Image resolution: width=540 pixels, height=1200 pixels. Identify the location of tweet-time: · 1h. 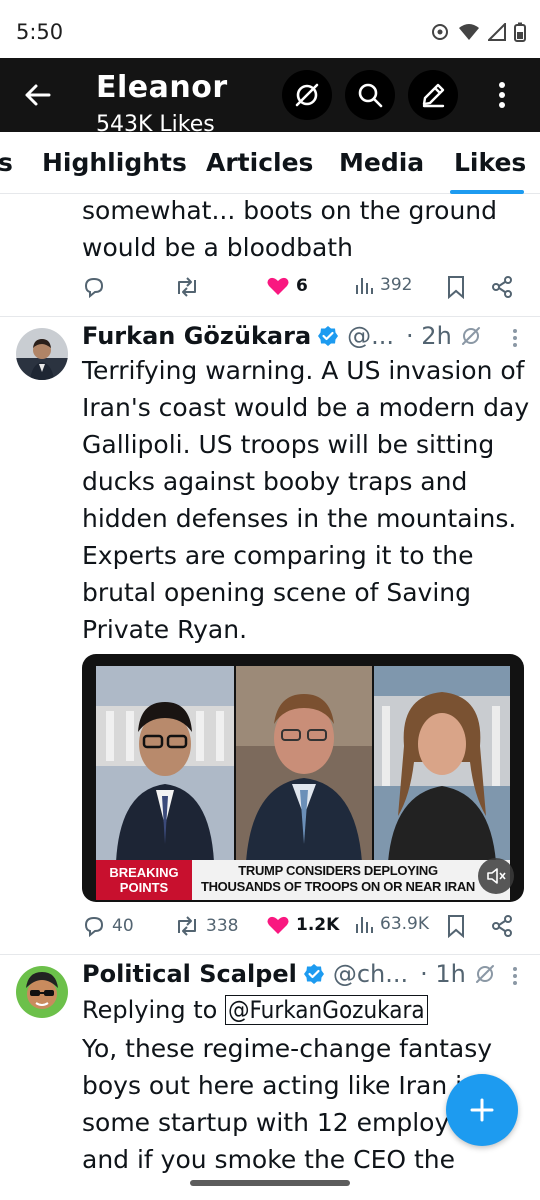
(443, 974).